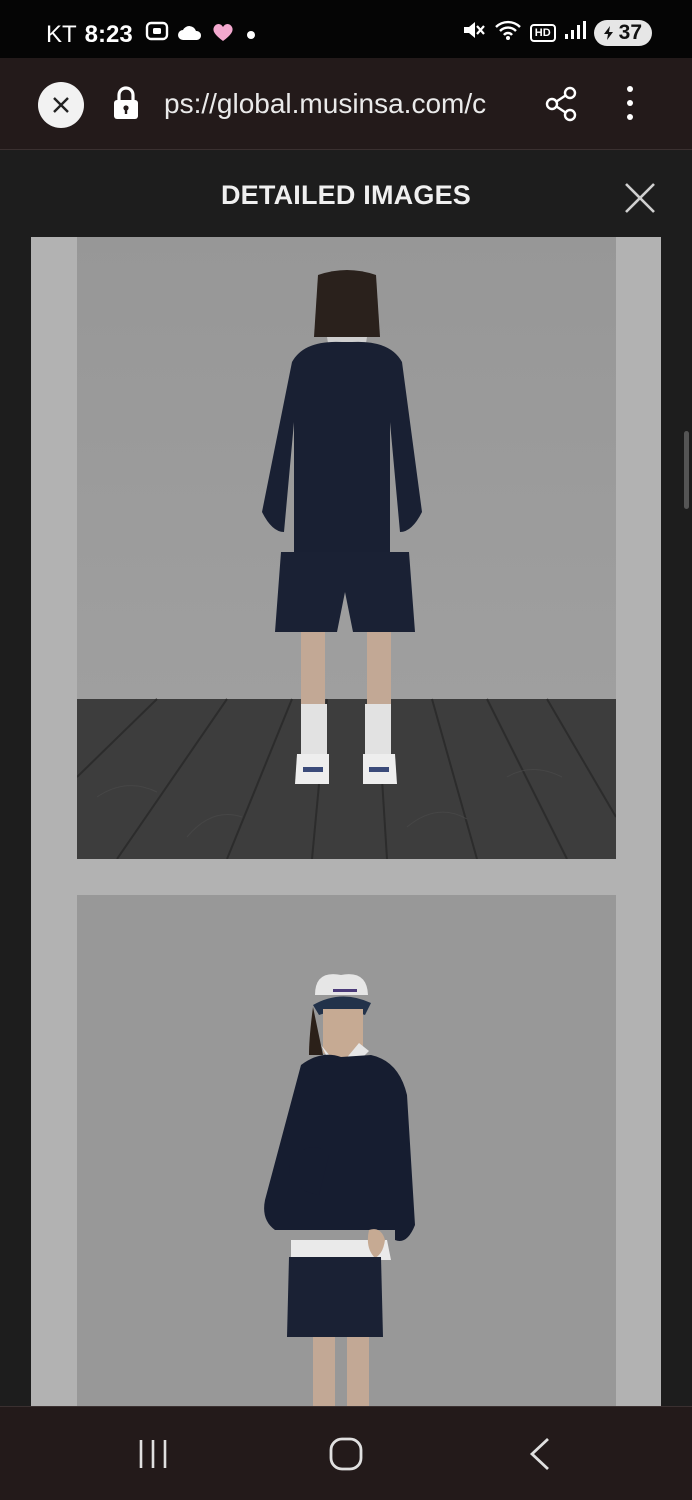  I want to click on modal-title: DETAILED IMAGES, so click(345, 195).